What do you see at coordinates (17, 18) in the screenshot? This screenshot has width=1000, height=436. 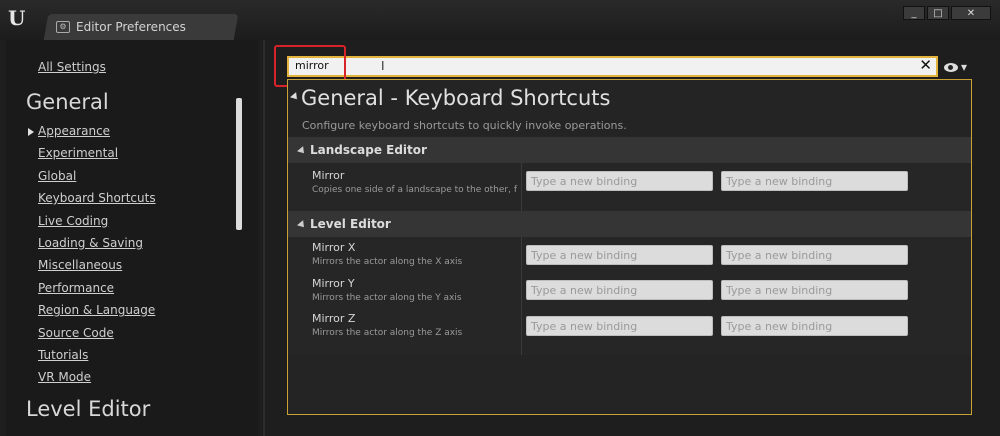 I see `unreal-logo-icon: U` at bounding box center [17, 18].